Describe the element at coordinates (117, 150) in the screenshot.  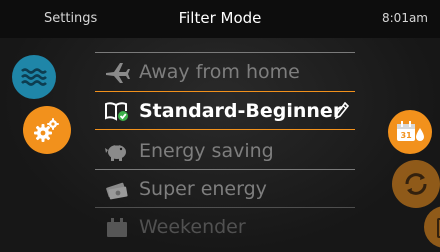
I see `piggy-bank-icon` at that location.